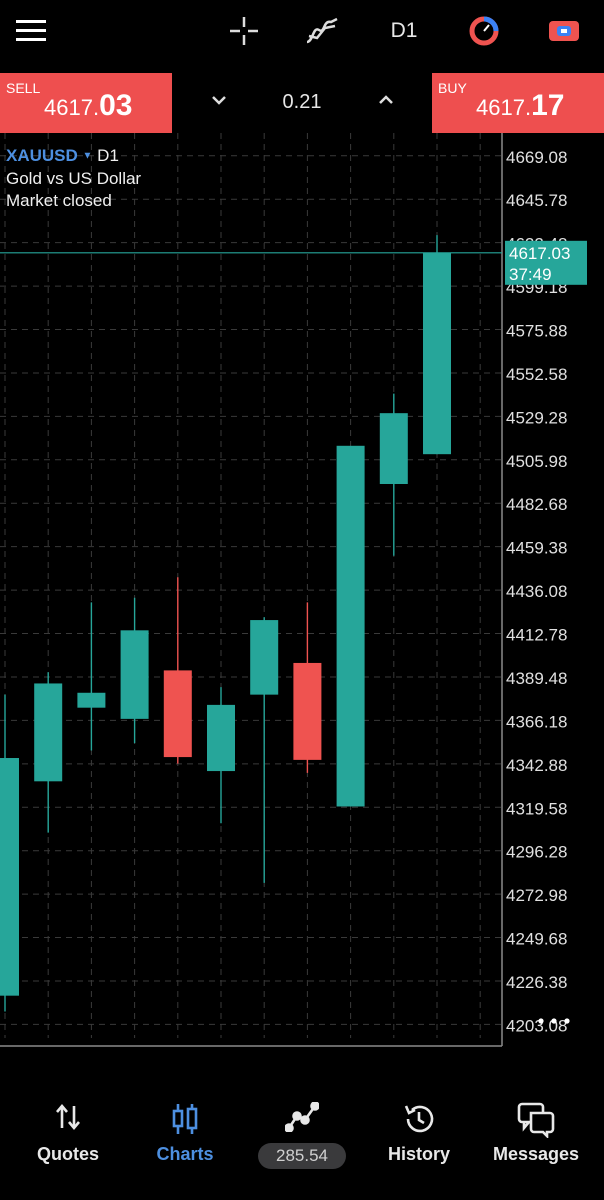 The height and width of the screenshot is (1200, 604). Describe the element at coordinates (520, 105) in the screenshot. I see `buy-price: 4617.17` at that location.